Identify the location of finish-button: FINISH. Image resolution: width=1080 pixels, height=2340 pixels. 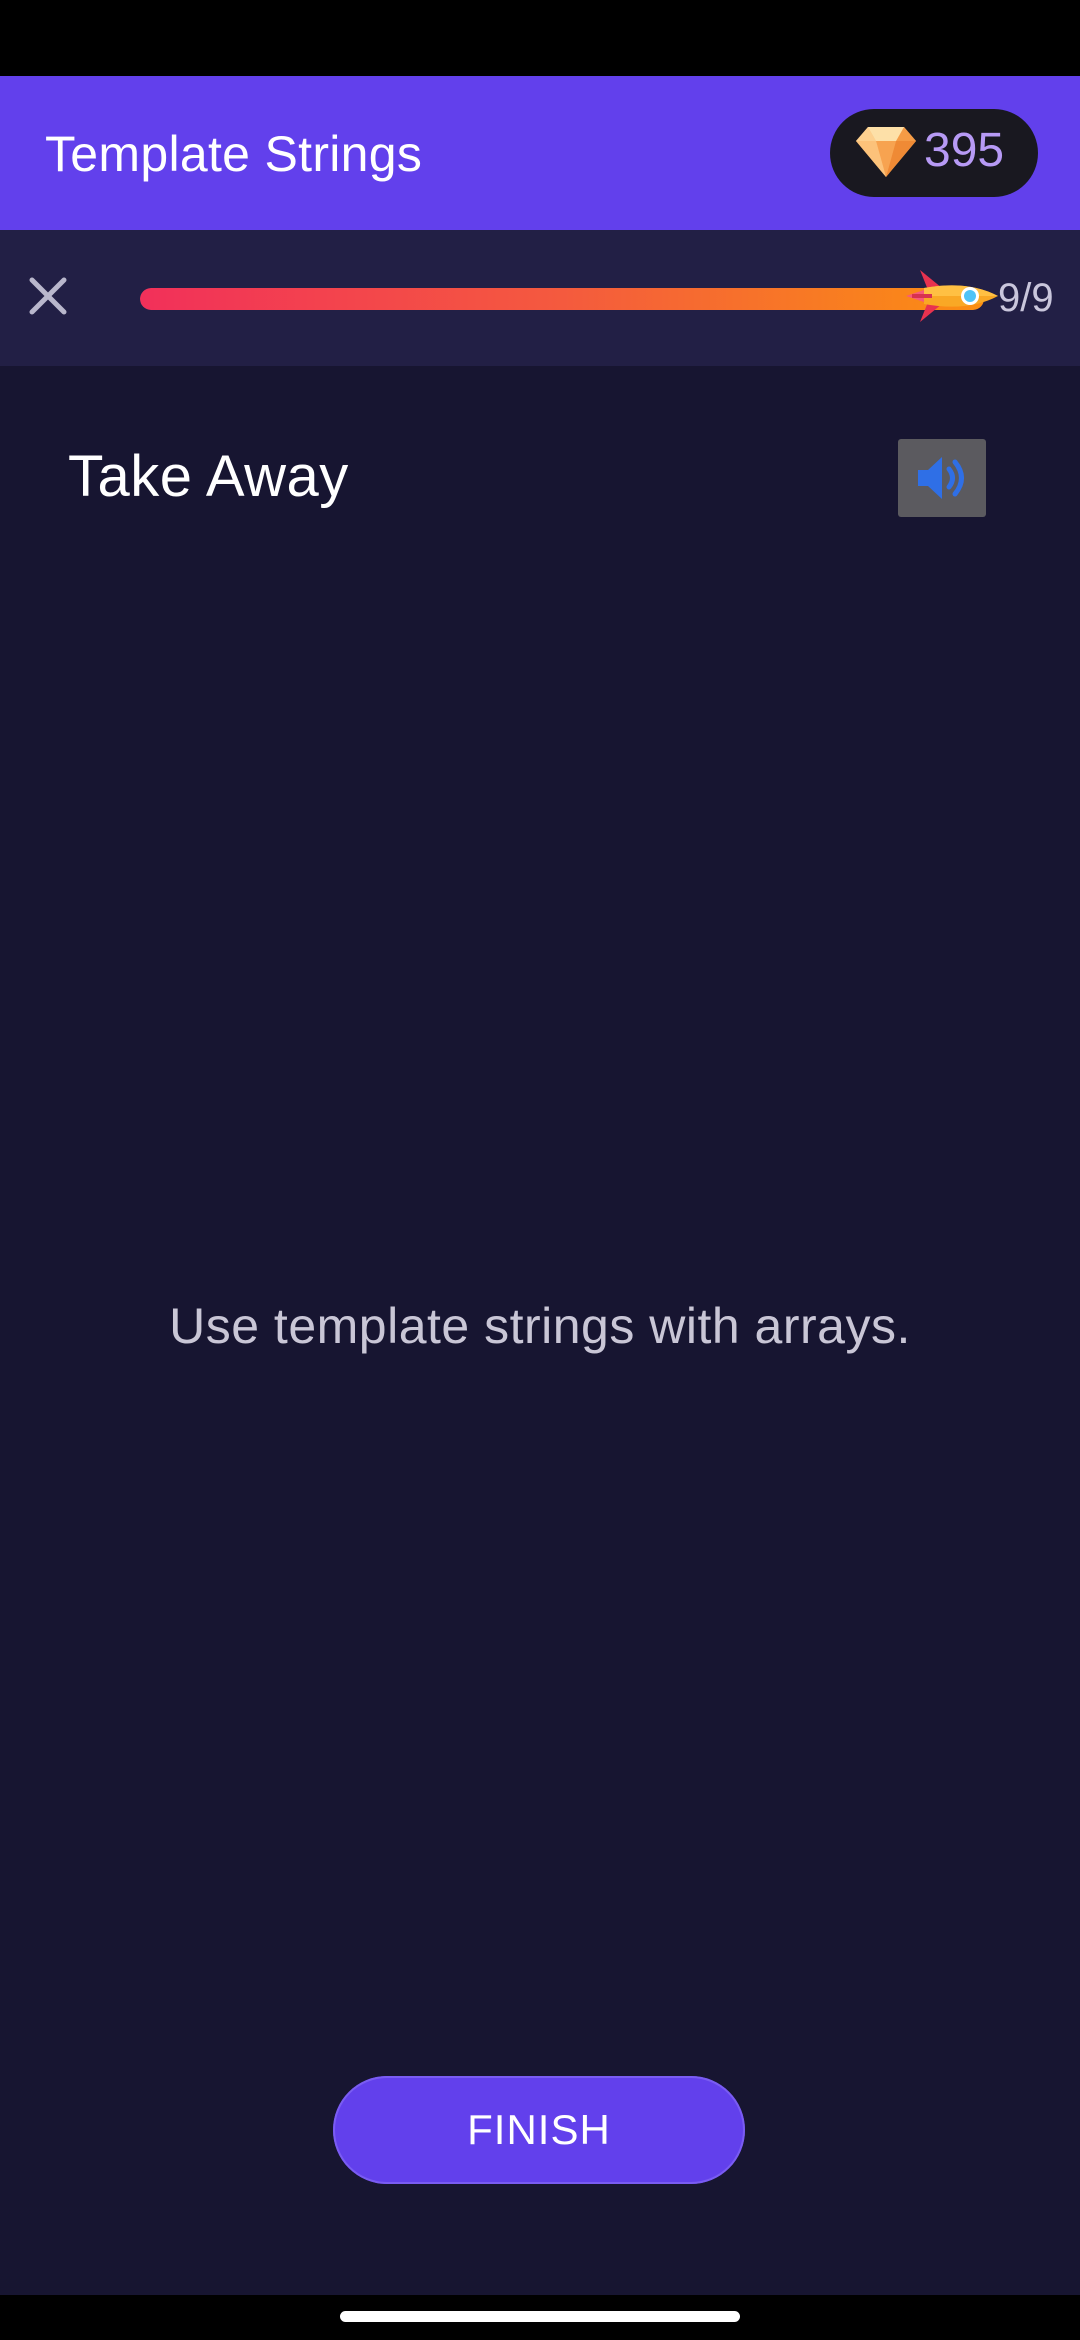
(539, 2130).